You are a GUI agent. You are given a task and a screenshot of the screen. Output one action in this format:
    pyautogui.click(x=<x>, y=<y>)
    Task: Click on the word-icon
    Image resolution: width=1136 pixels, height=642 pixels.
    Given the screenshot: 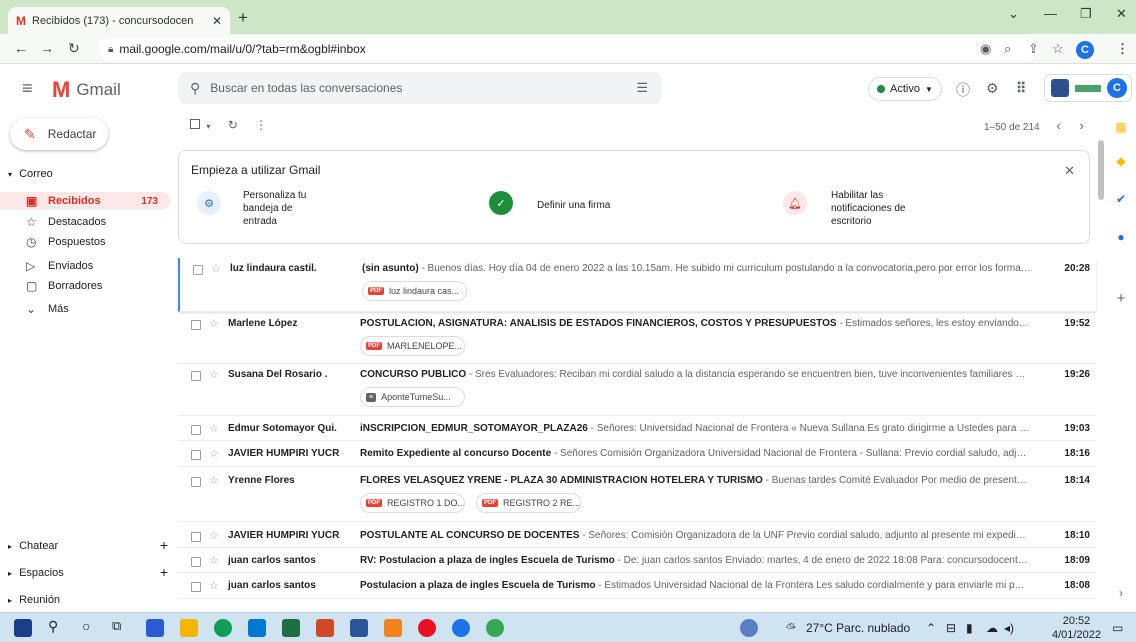 What is the action you would take?
    pyautogui.click(x=359, y=628)
    